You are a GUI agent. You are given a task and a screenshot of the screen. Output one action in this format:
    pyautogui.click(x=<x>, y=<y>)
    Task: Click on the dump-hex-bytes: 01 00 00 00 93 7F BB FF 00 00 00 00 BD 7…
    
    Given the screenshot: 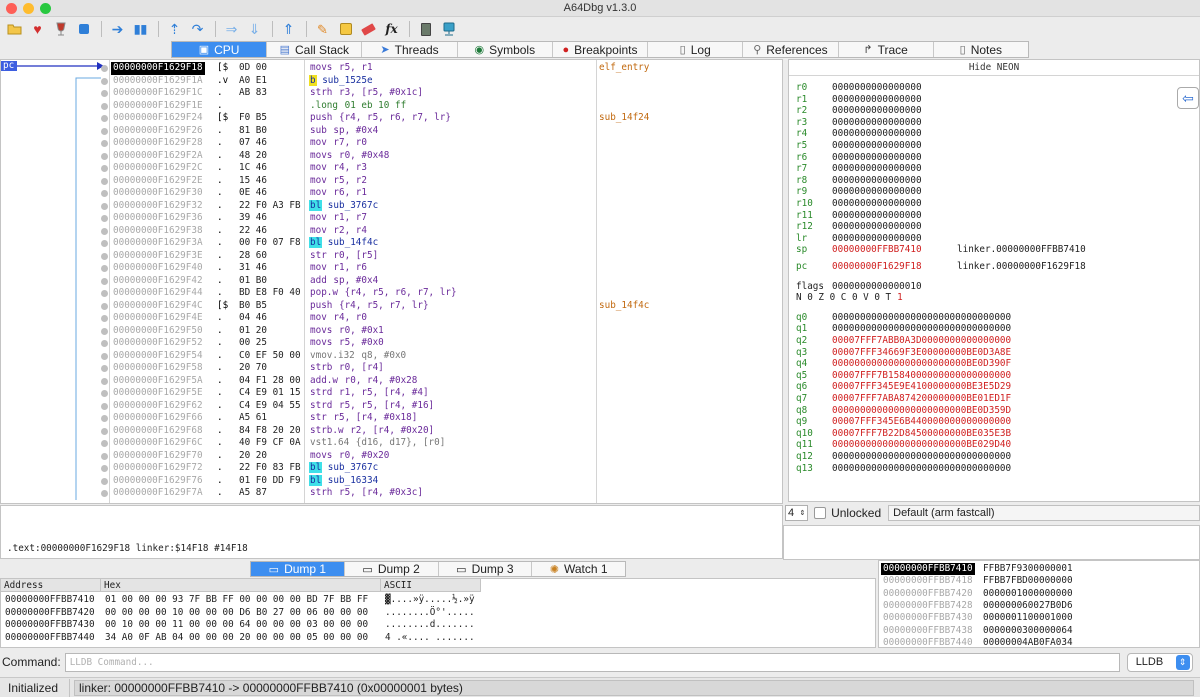 What is the action you would take?
    pyautogui.click(x=236, y=600)
    